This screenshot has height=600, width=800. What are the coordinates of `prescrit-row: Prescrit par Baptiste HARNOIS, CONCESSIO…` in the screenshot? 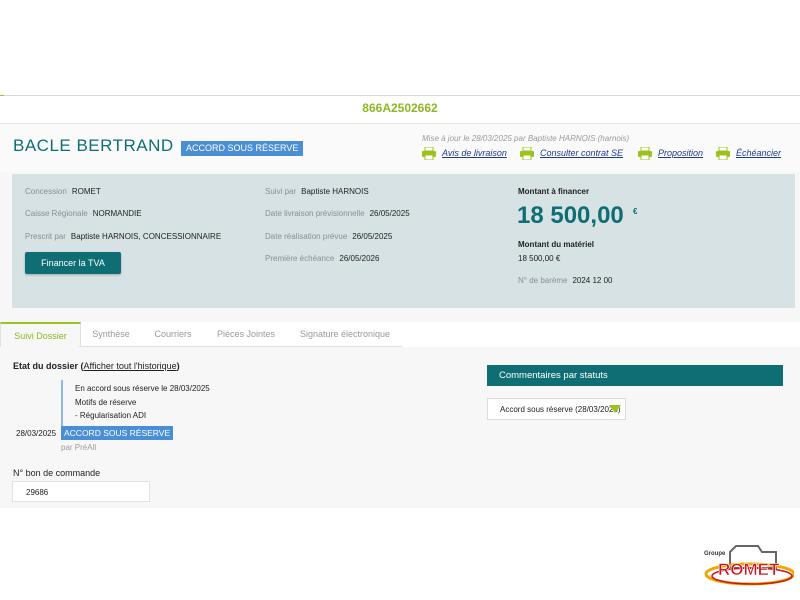 It's located at (123, 236).